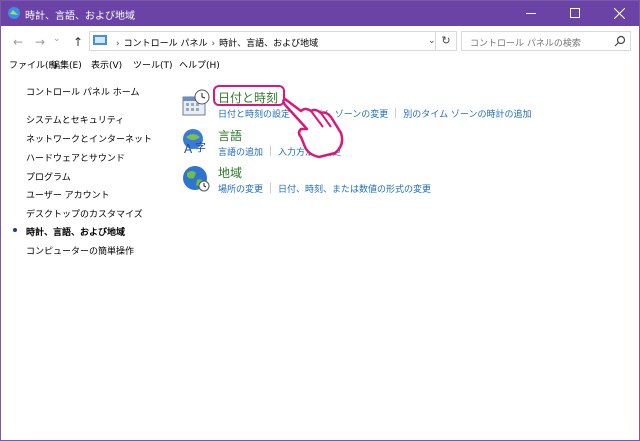 The height and width of the screenshot is (441, 640). I want to click on search-icon, so click(620, 41).